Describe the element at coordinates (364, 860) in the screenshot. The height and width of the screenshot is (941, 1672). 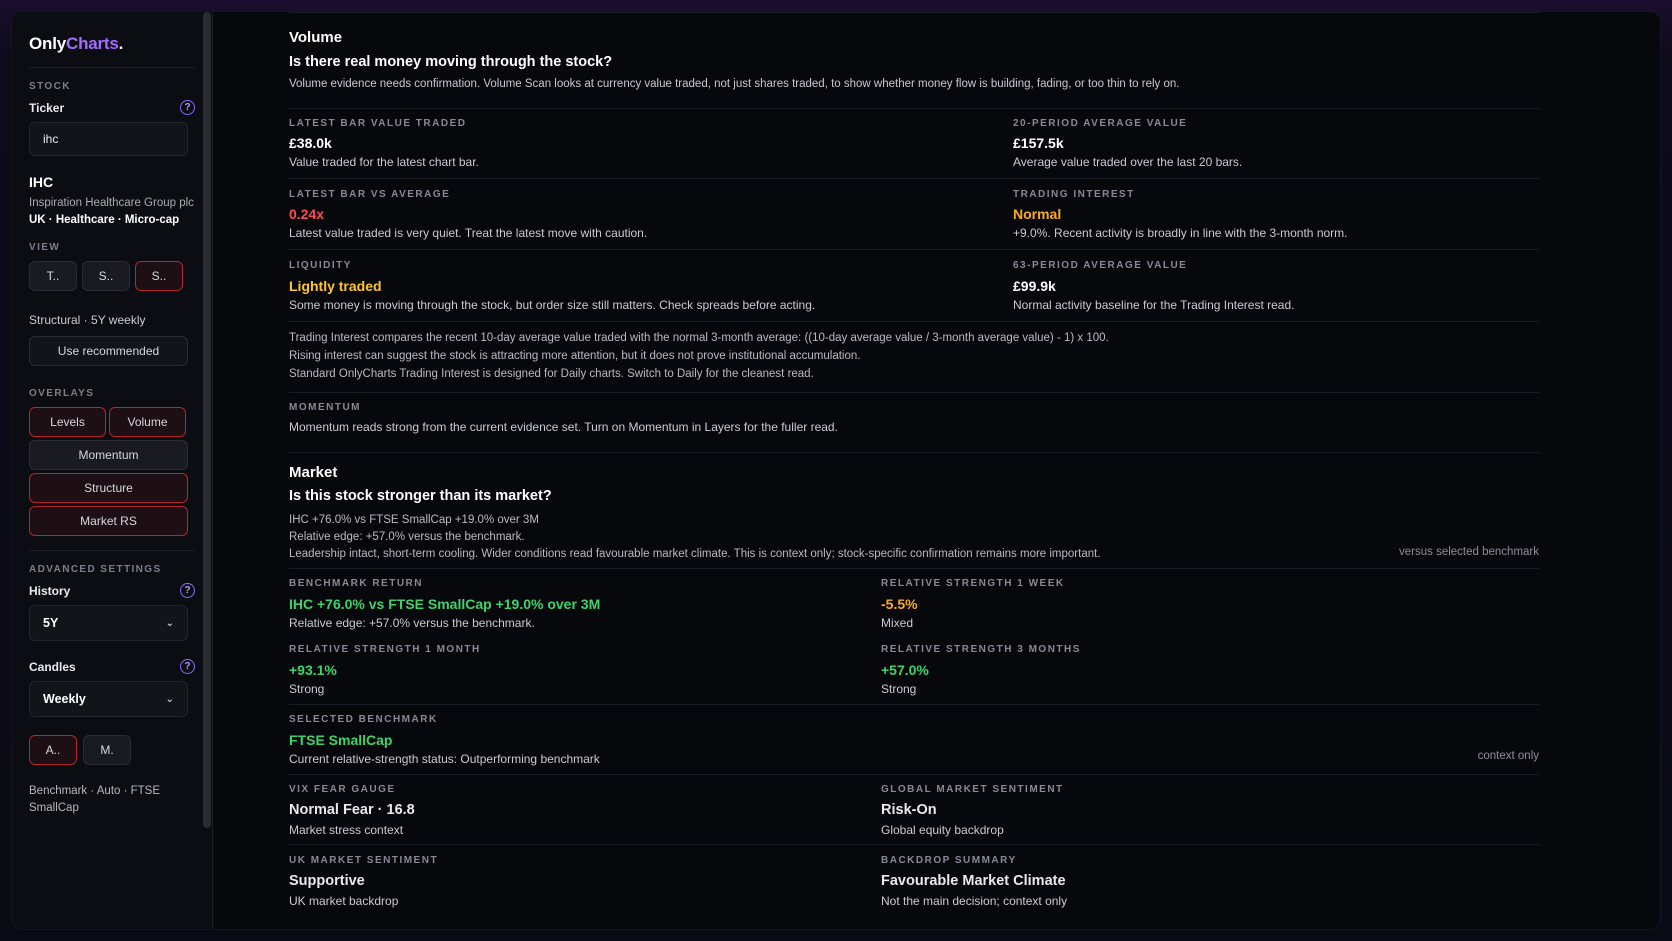
I see `uk-sentiment-label: UK MARKET SENTIMENT` at that location.